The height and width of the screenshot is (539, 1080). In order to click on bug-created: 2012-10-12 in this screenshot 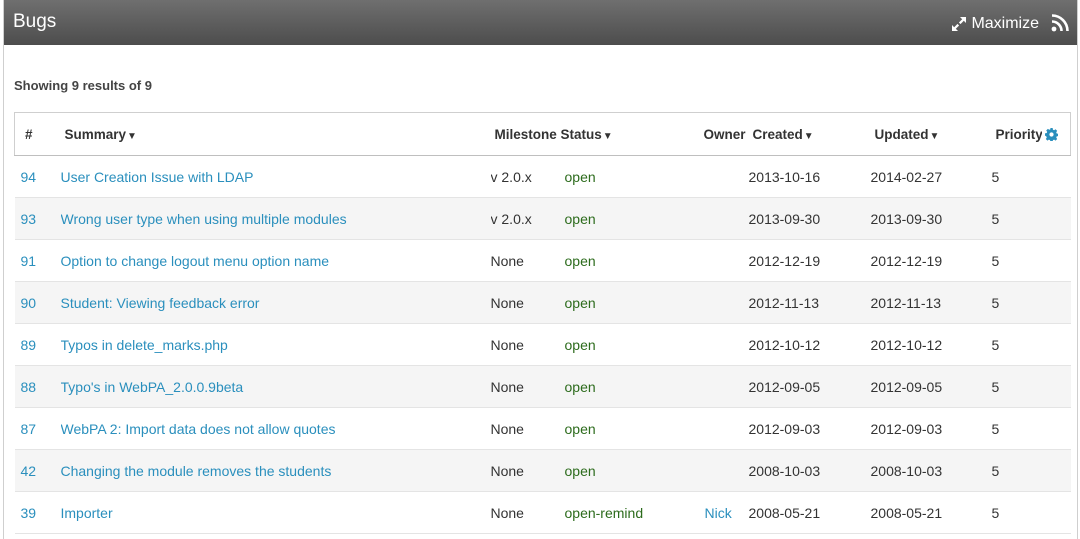, I will do `click(784, 344)`.